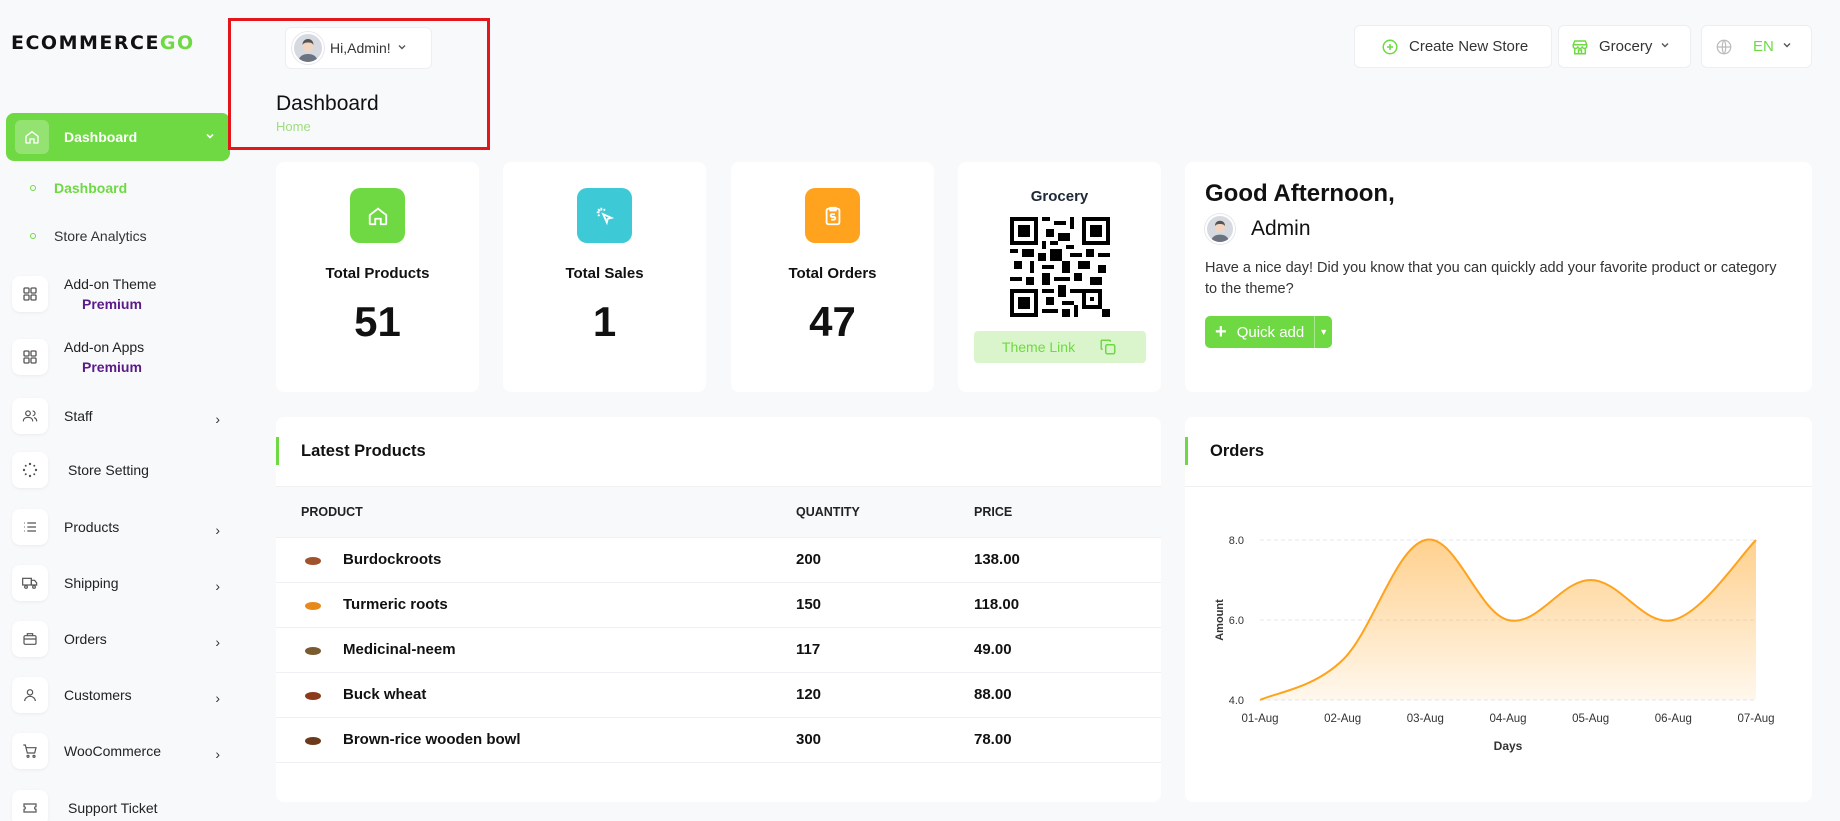 The image size is (1840, 821). Describe the element at coordinates (359, 84) in the screenshot. I see `highlight-box` at that location.